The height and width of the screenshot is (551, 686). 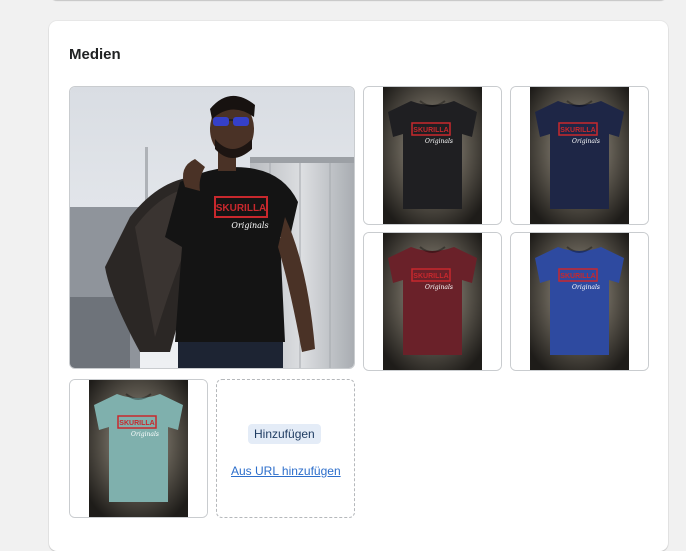 I want to click on featured-shirt, so click(x=231, y=254).